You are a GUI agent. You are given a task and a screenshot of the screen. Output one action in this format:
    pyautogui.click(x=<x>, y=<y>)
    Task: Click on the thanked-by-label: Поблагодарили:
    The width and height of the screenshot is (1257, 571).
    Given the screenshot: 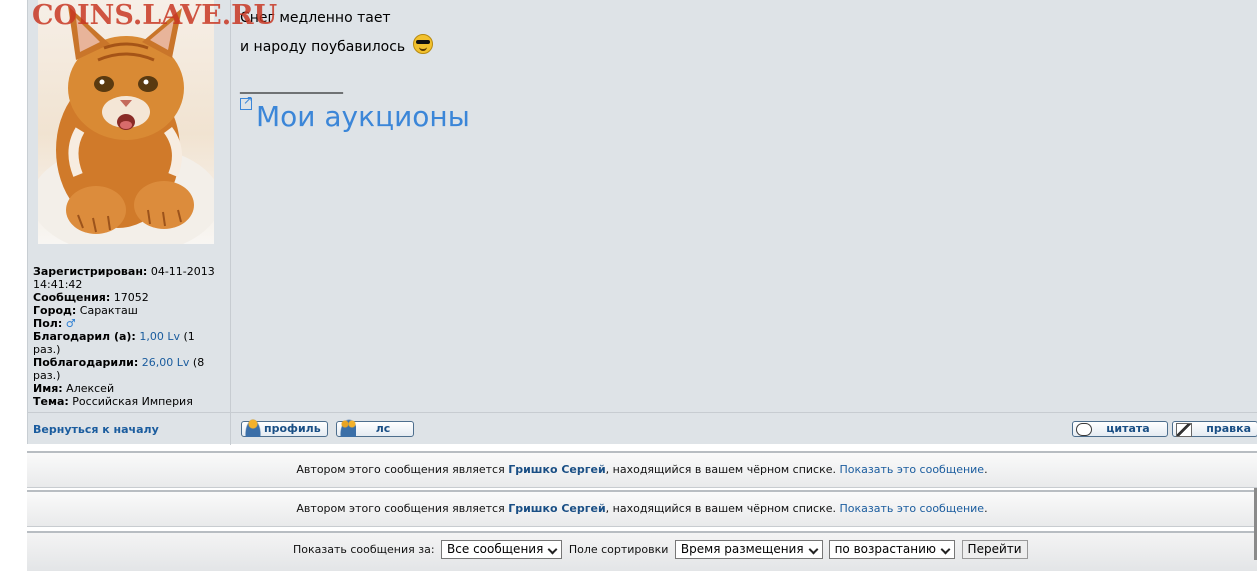 What is the action you would take?
    pyautogui.click(x=86, y=362)
    